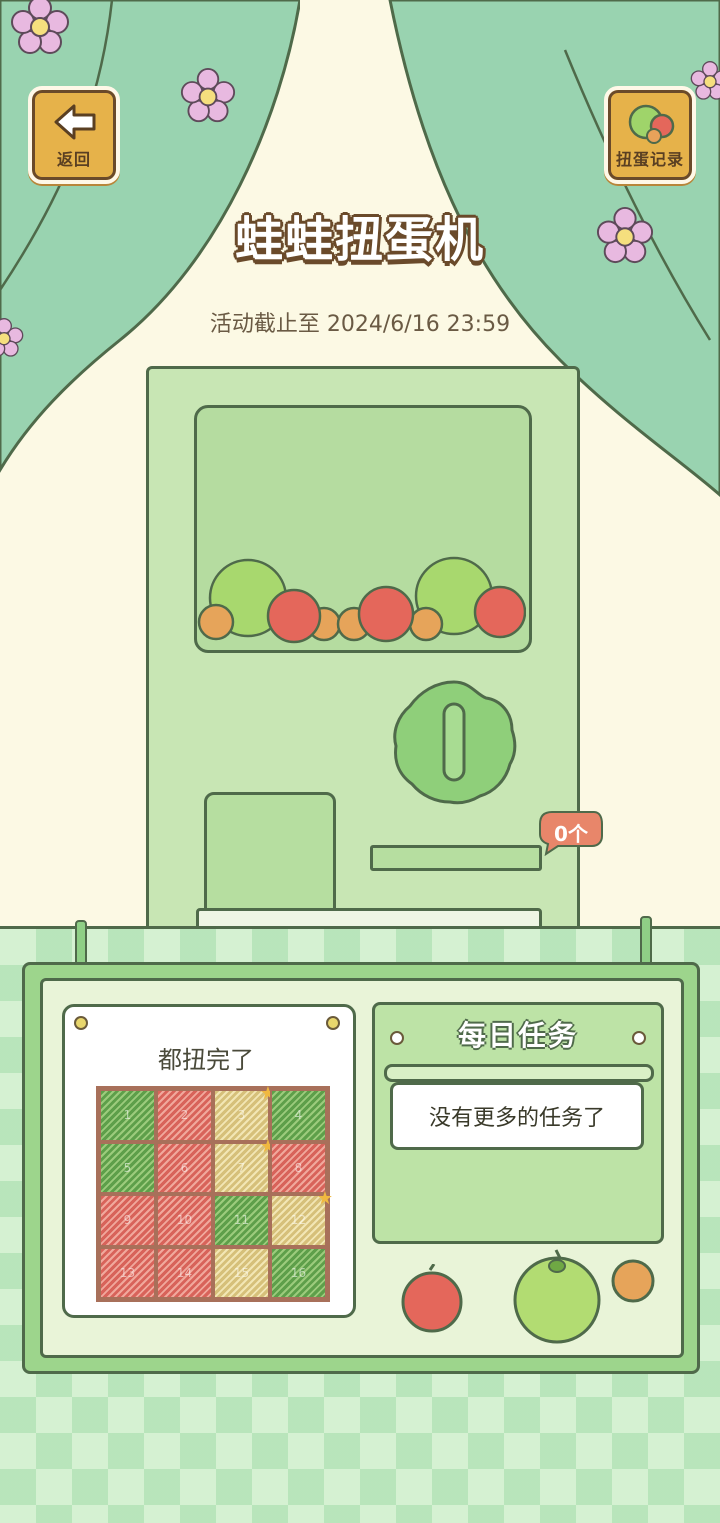 The height and width of the screenshot is (1523, 720). I want to click on daily-task-message: 没有更多的任务了, so click(517, 1116).